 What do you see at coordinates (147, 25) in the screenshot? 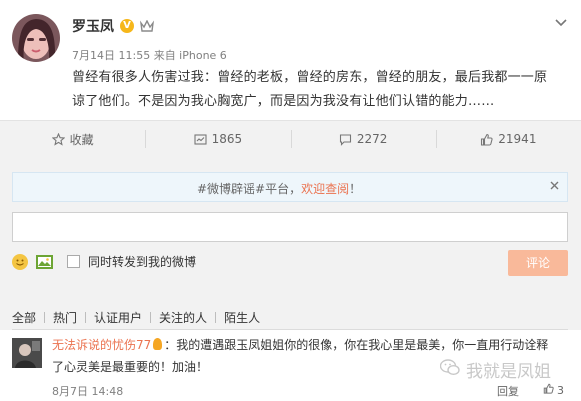
I see `crown-icon` at bounding box center [147, 25].